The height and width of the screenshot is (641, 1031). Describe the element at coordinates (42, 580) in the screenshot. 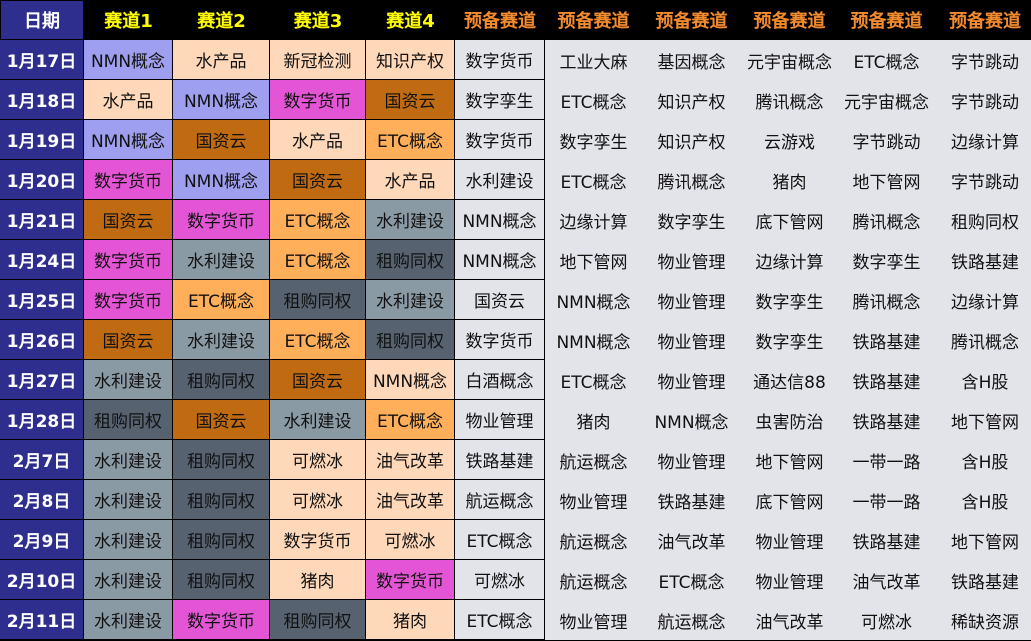

I see `row-date: 2月10日` at that location.